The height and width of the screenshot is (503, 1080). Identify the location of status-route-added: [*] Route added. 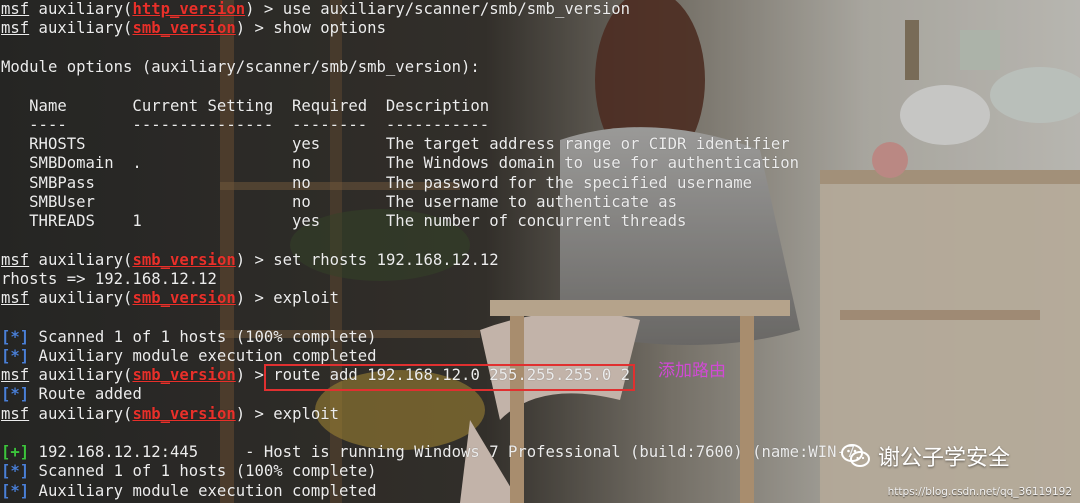
(71, 394).